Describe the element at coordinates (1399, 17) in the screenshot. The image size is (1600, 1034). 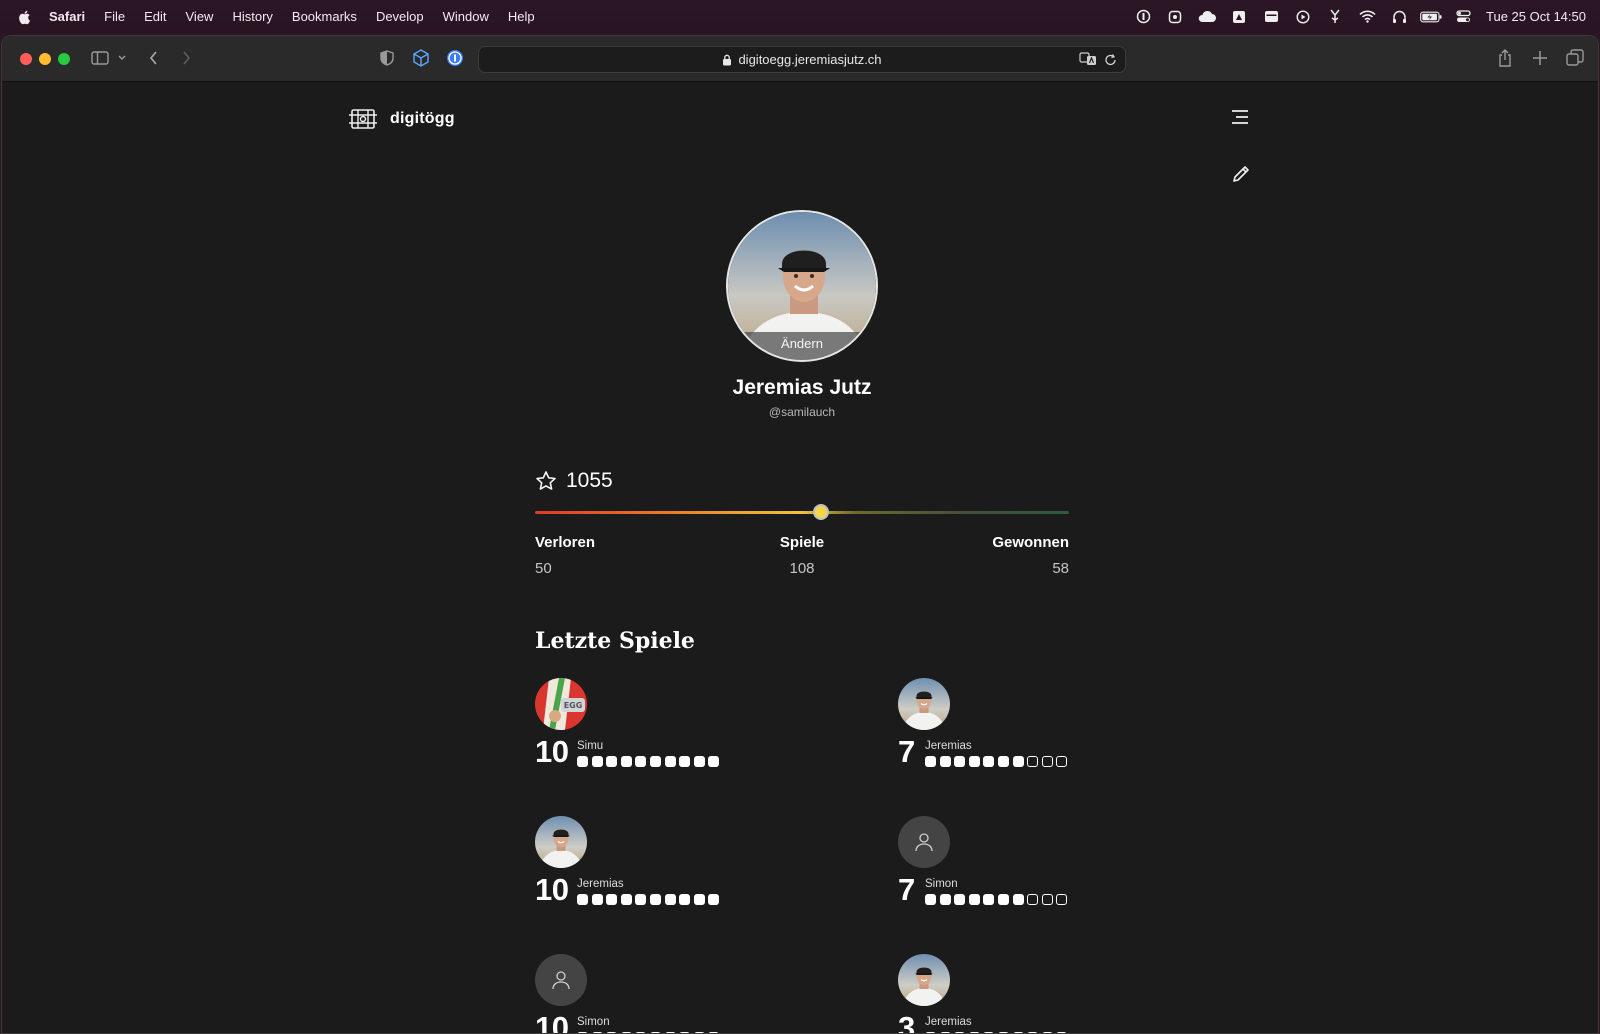
I see `headphones-icon` at that location.